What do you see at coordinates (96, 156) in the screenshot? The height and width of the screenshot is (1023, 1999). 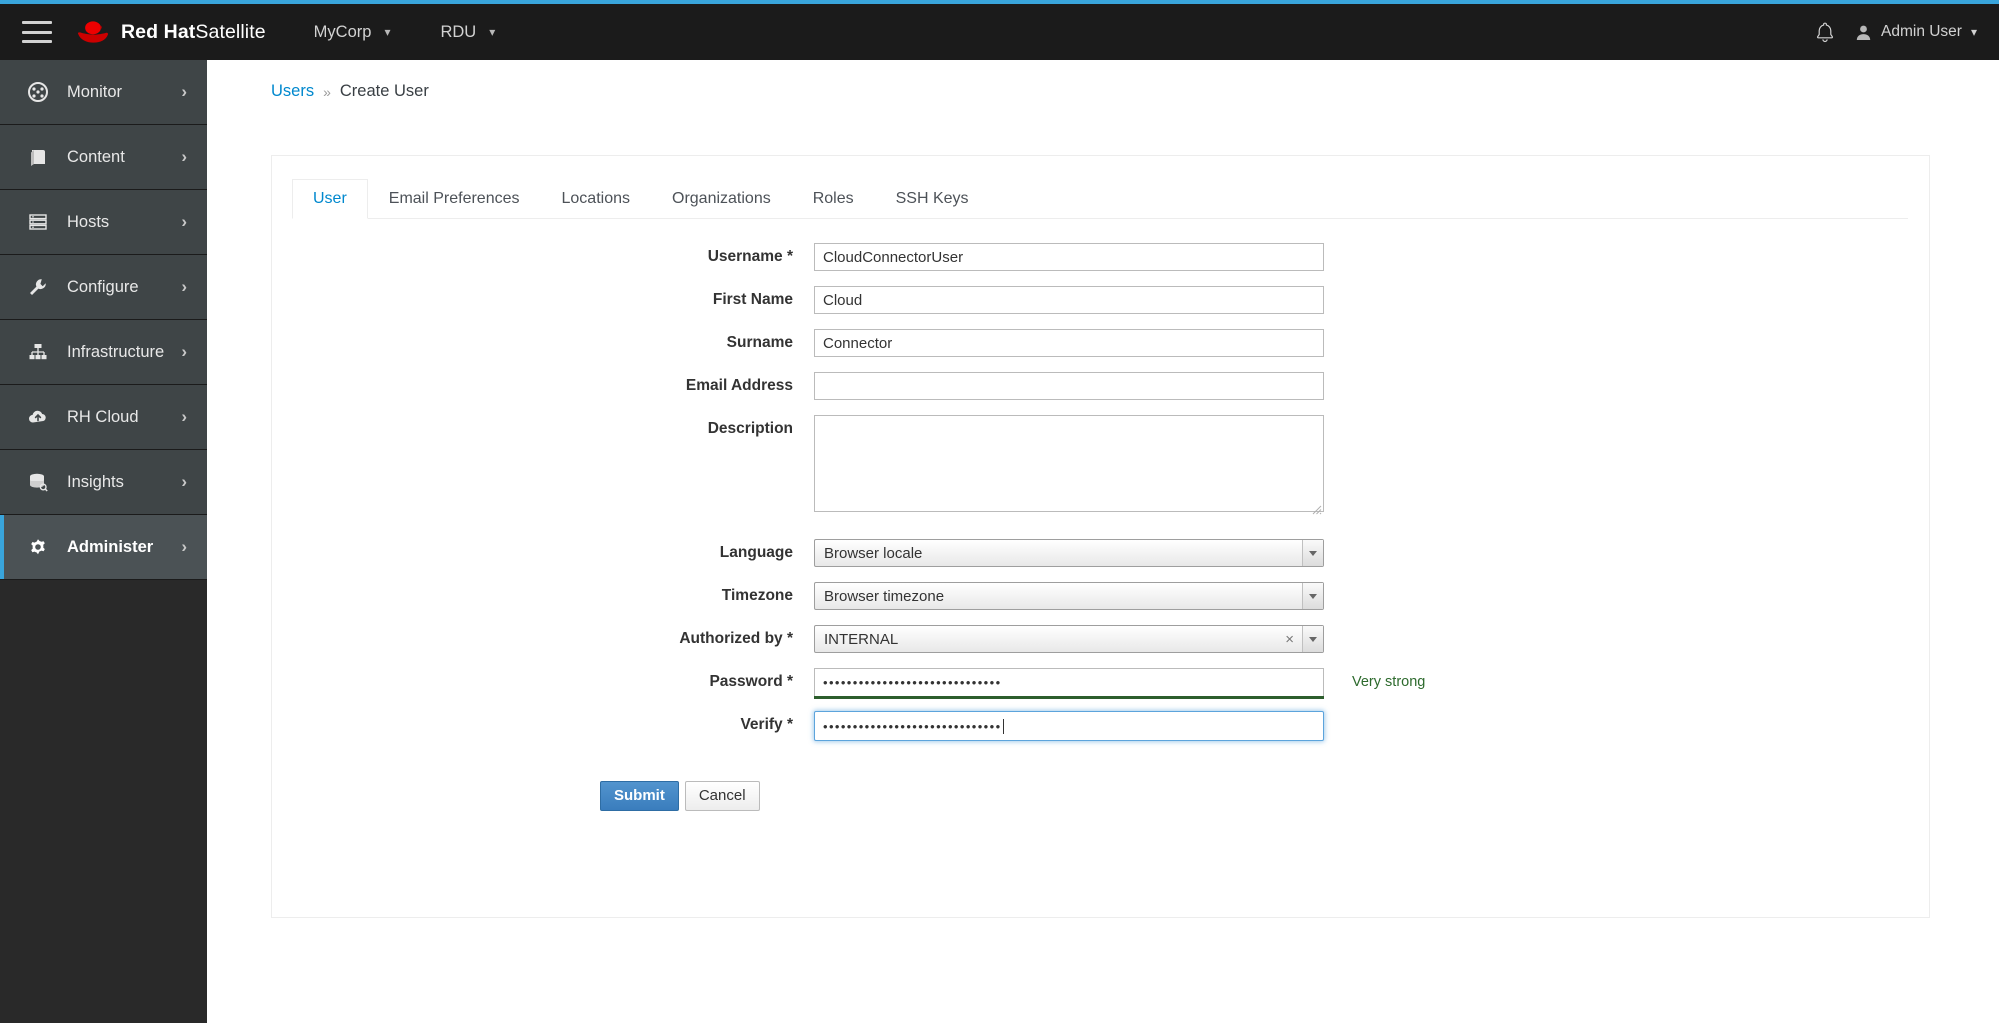 I see `sidebar-item-label: Content` at bounding box center [96, 156].